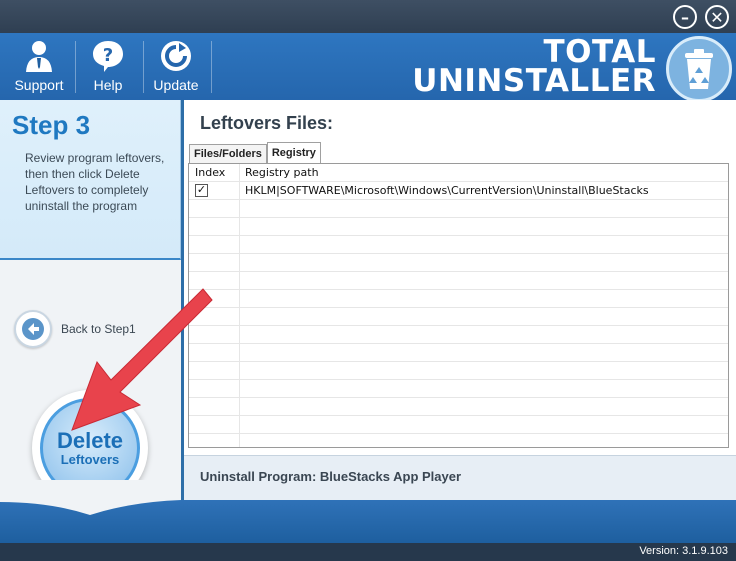  I want to click on back-label: Back to Step1, so click(98, 329).